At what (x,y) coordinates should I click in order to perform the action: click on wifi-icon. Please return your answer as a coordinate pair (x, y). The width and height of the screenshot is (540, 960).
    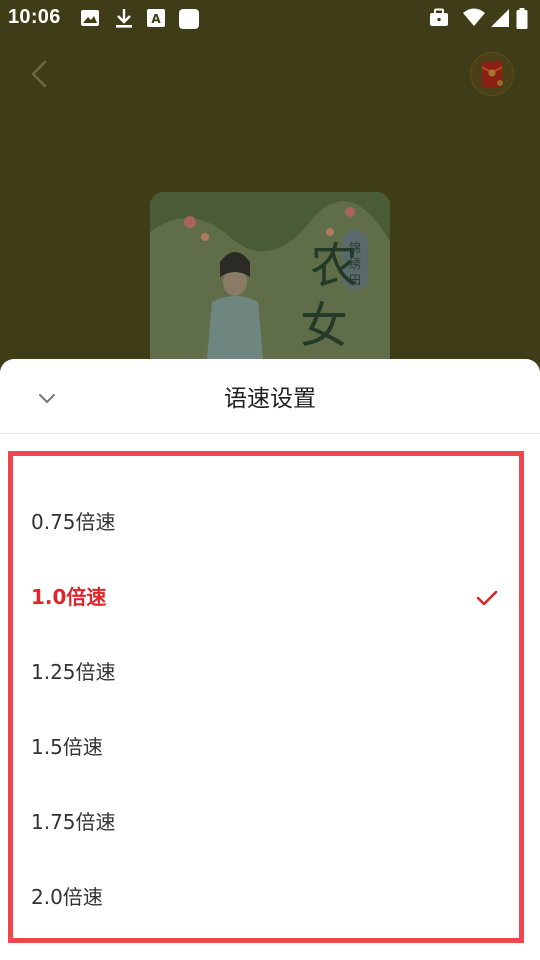
    Looking at the image, I should click on (474, 17).